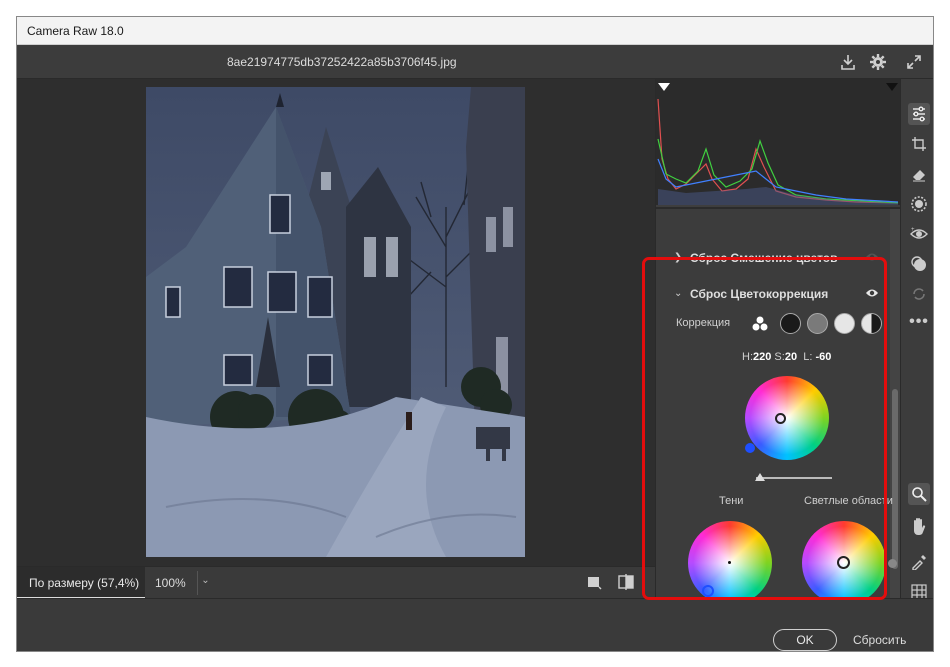 Image resolution: width=950 pixels, height=667 pixels. What do you see at coordinates (805, 640) in the screenshot?
I see `ok-button: OK` at bounding box center [805, 640].